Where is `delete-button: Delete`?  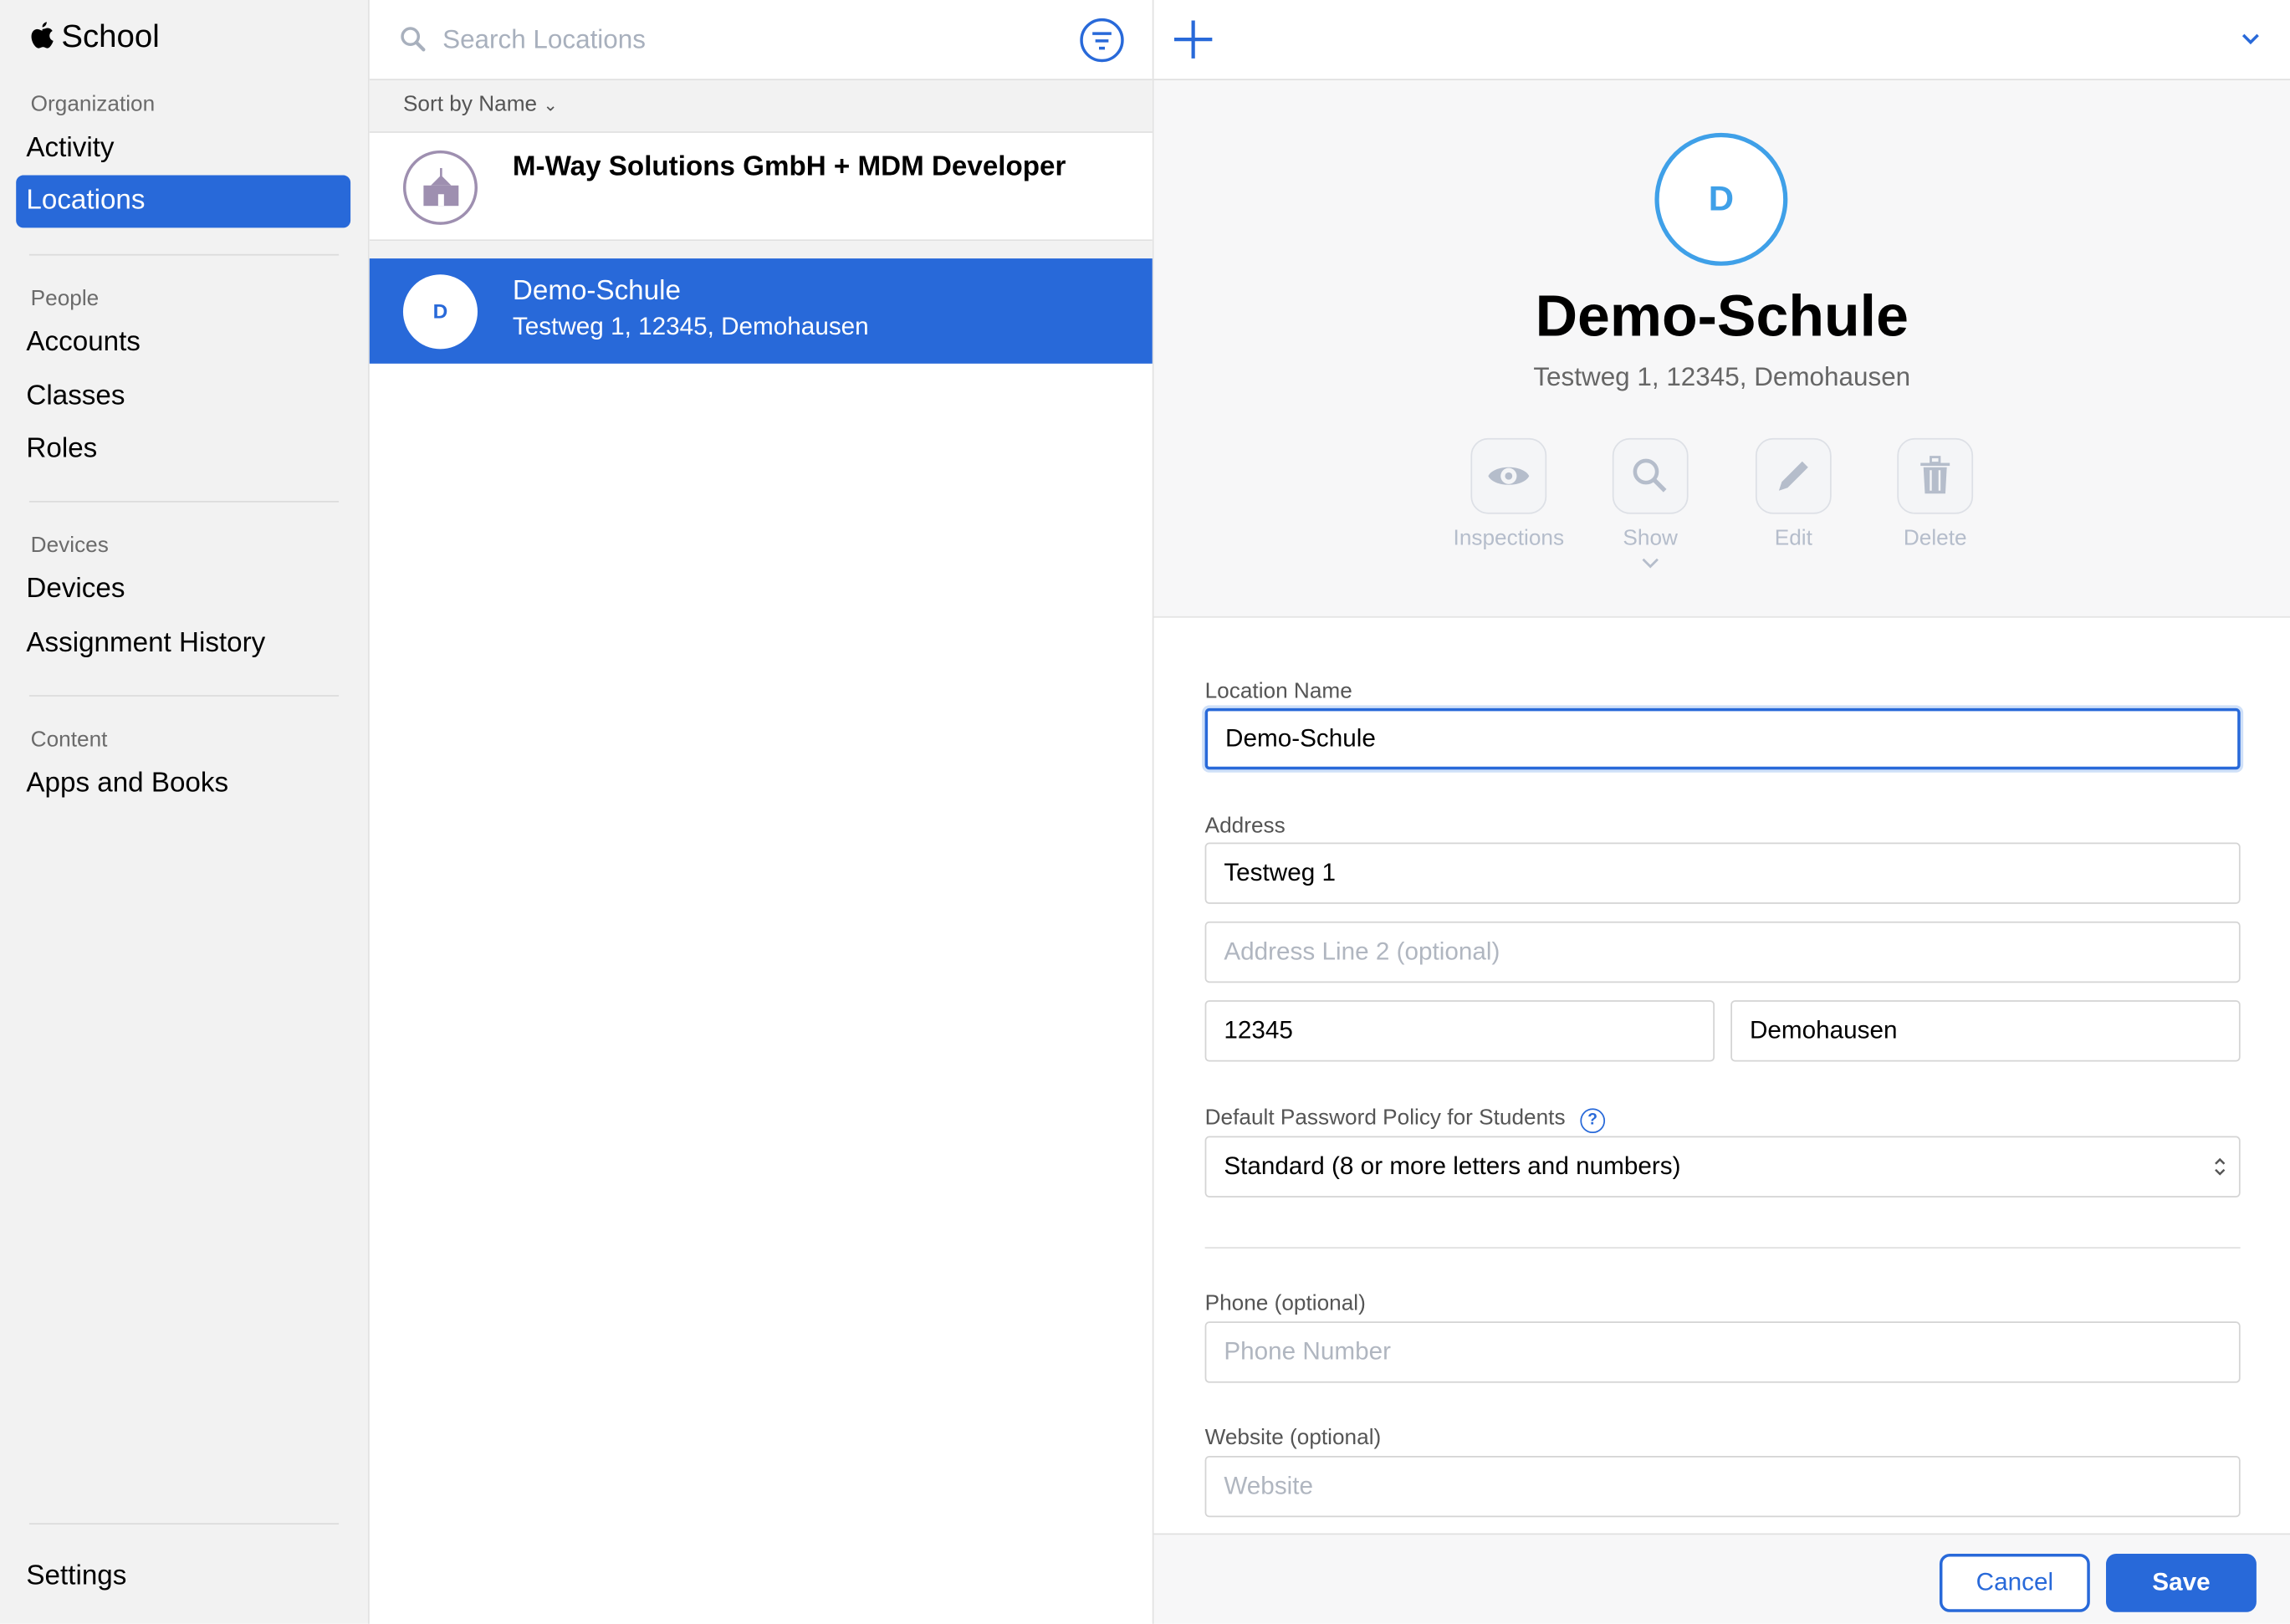
delete-button: Delete is located at coordinates (1935, 493).